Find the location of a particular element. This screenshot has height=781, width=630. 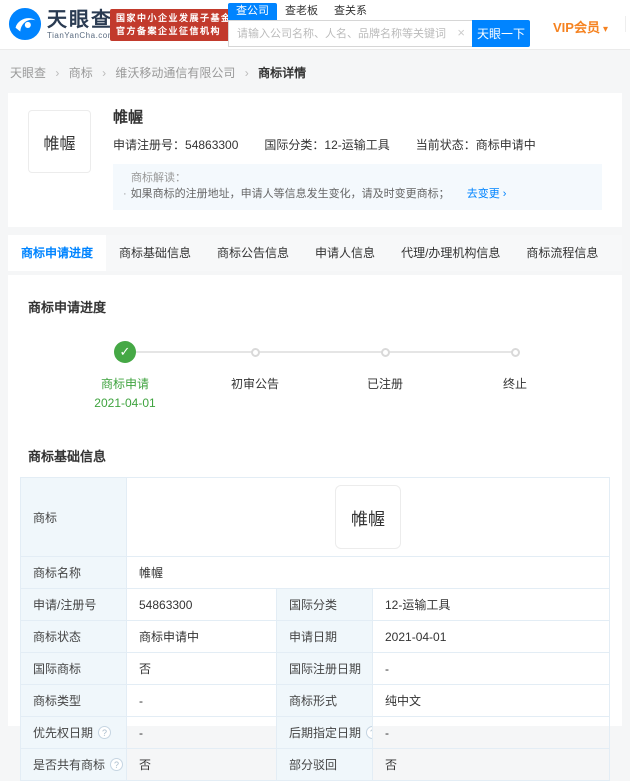

table-row: 商标 帷幄 is located at coordinates (315, 517).